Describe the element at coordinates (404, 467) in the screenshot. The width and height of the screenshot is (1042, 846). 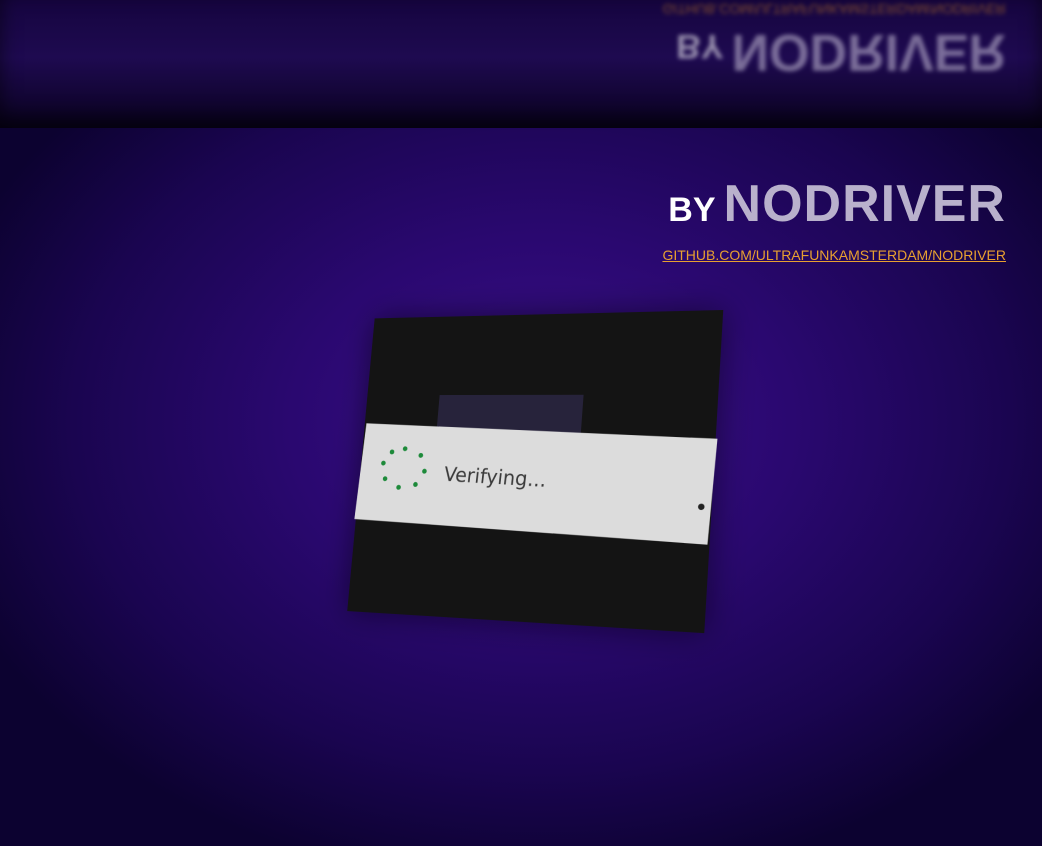
I see `loading-spinner-icon` at that location.